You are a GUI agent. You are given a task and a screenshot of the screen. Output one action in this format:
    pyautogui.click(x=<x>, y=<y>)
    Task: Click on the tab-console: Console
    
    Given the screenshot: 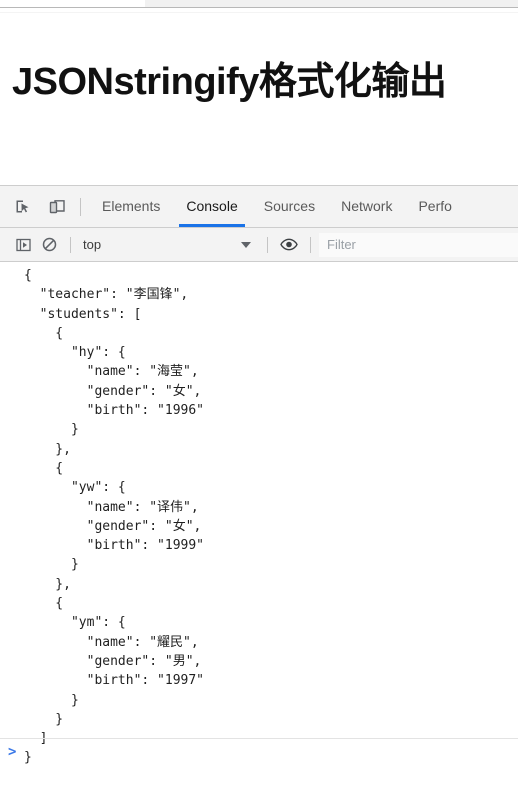 What is the action you would take?
    pyautogui.click(x=211, y=206)
    